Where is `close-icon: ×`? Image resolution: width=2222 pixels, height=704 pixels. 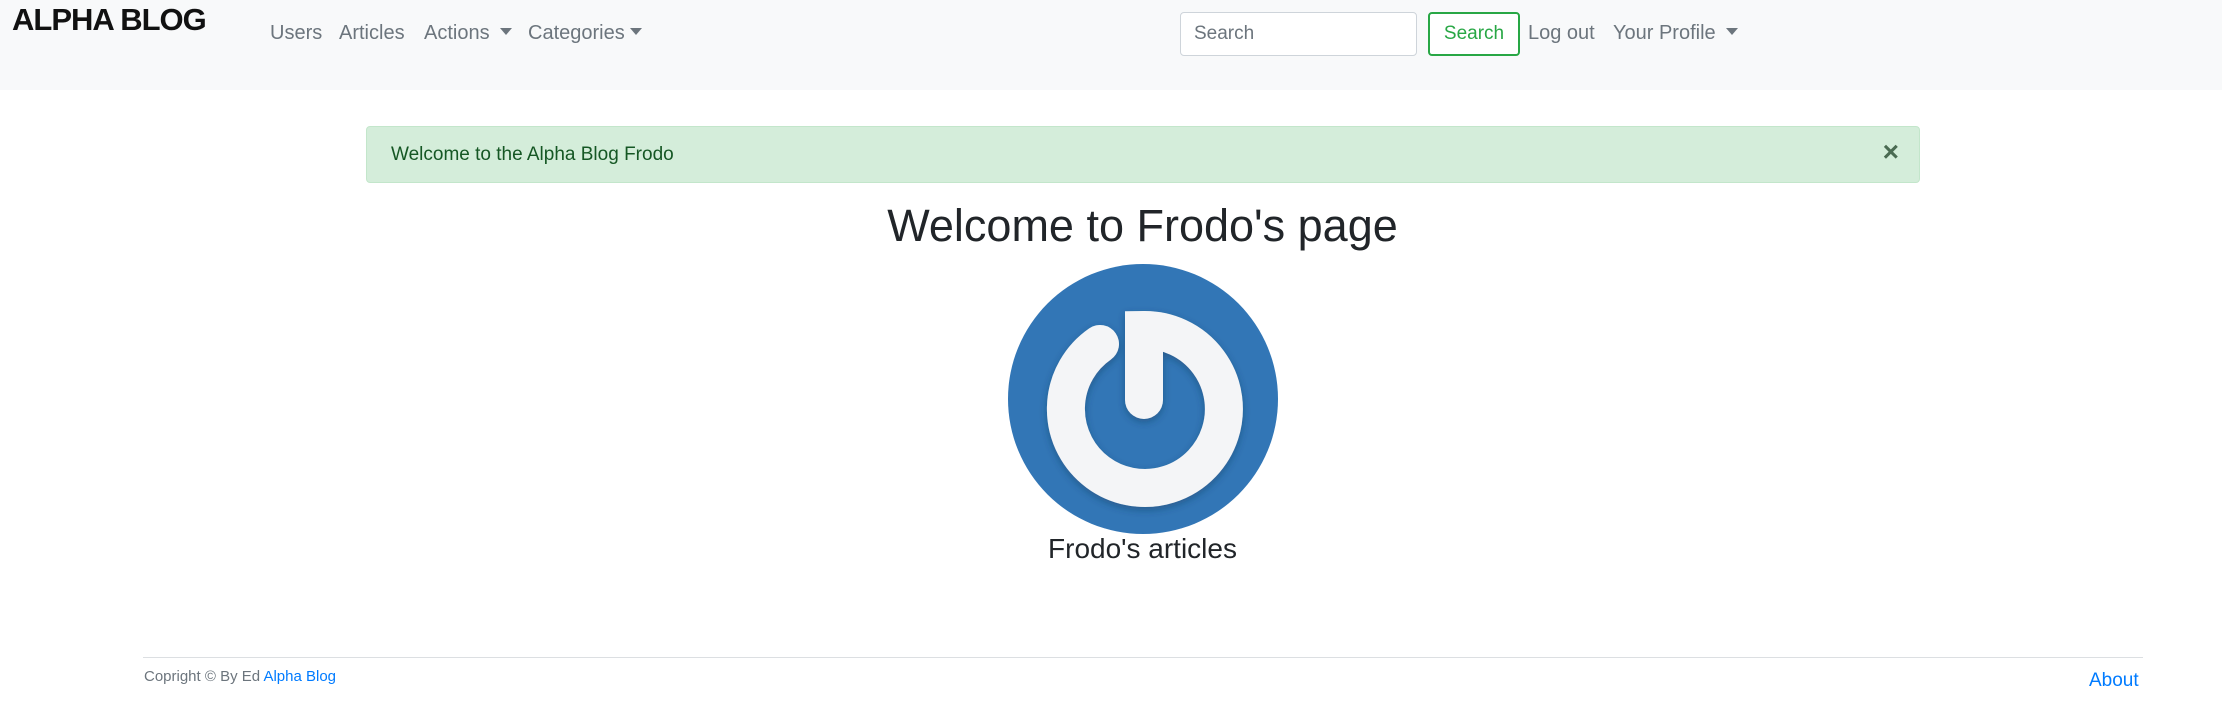
close-icon: × is located at coordinates (1891, 152).